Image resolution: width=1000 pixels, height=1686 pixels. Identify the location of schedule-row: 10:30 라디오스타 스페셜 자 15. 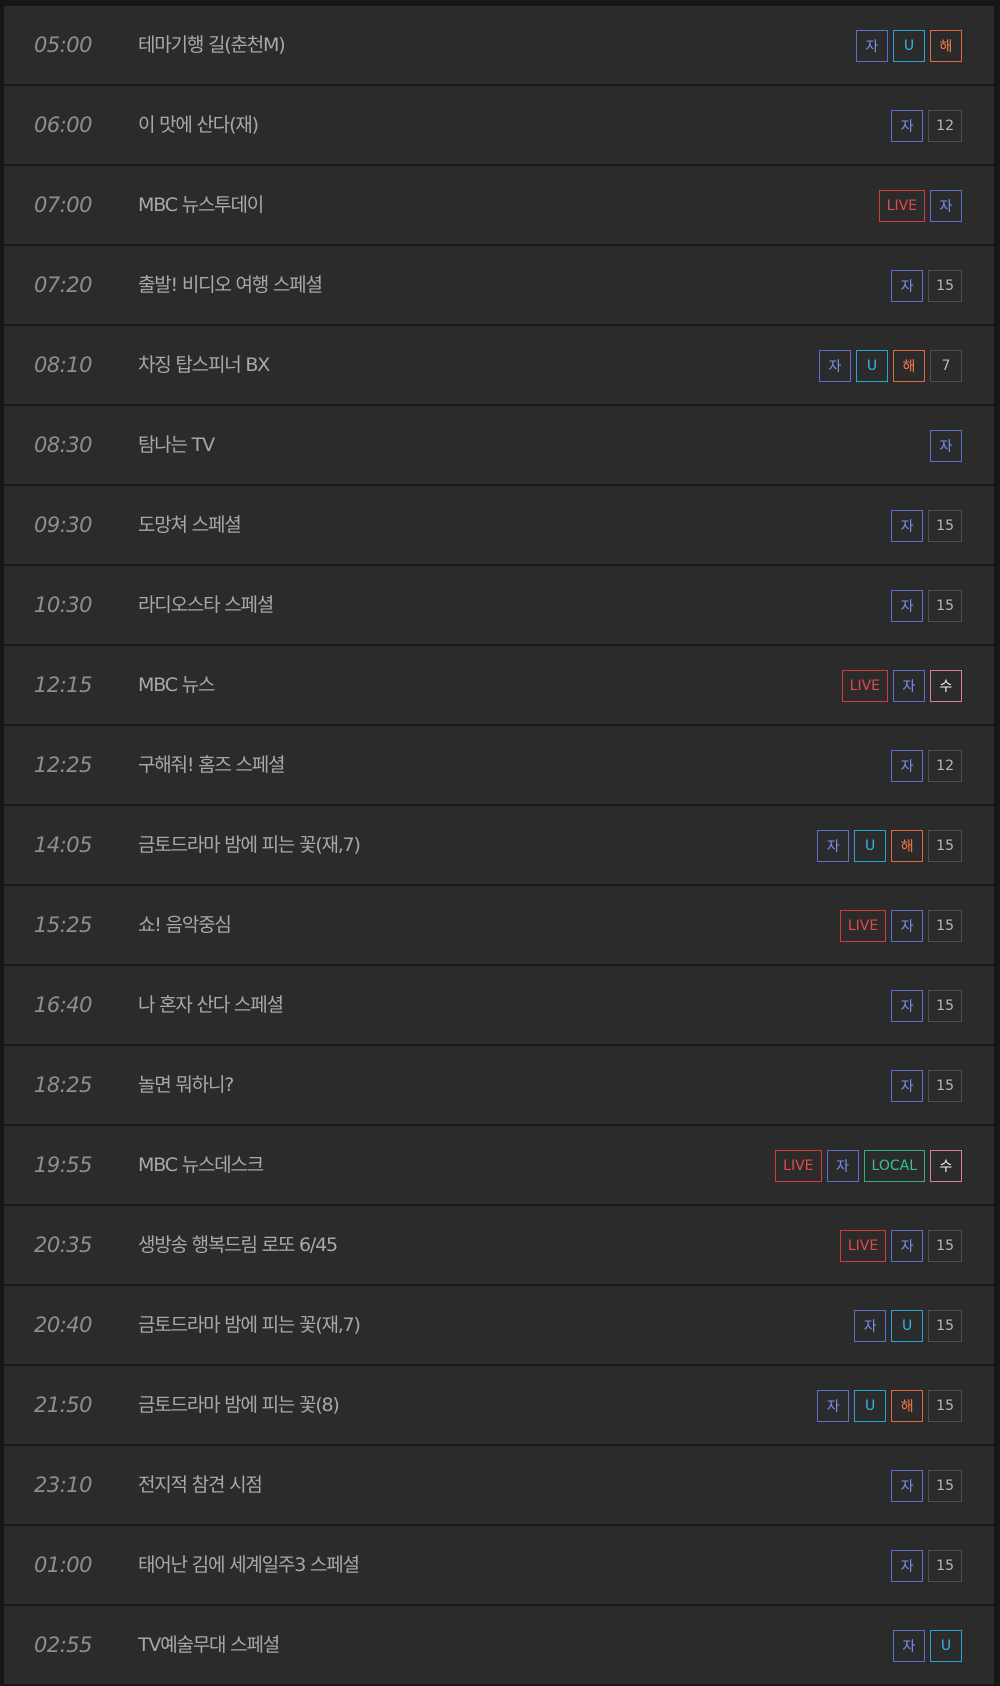
(499, 605).